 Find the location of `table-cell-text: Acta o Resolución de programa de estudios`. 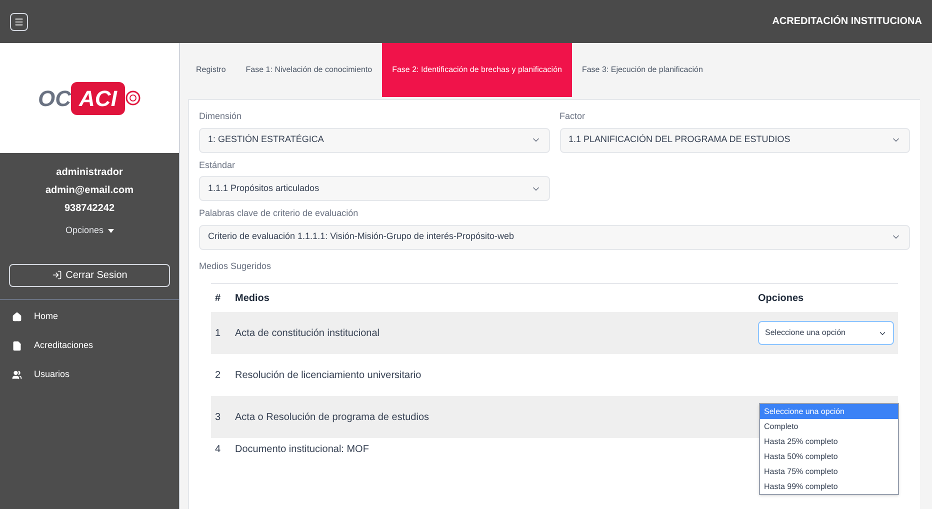

table-cell-text: Acta o Resolución de programa de estudios is located at coordinates (332, 417).